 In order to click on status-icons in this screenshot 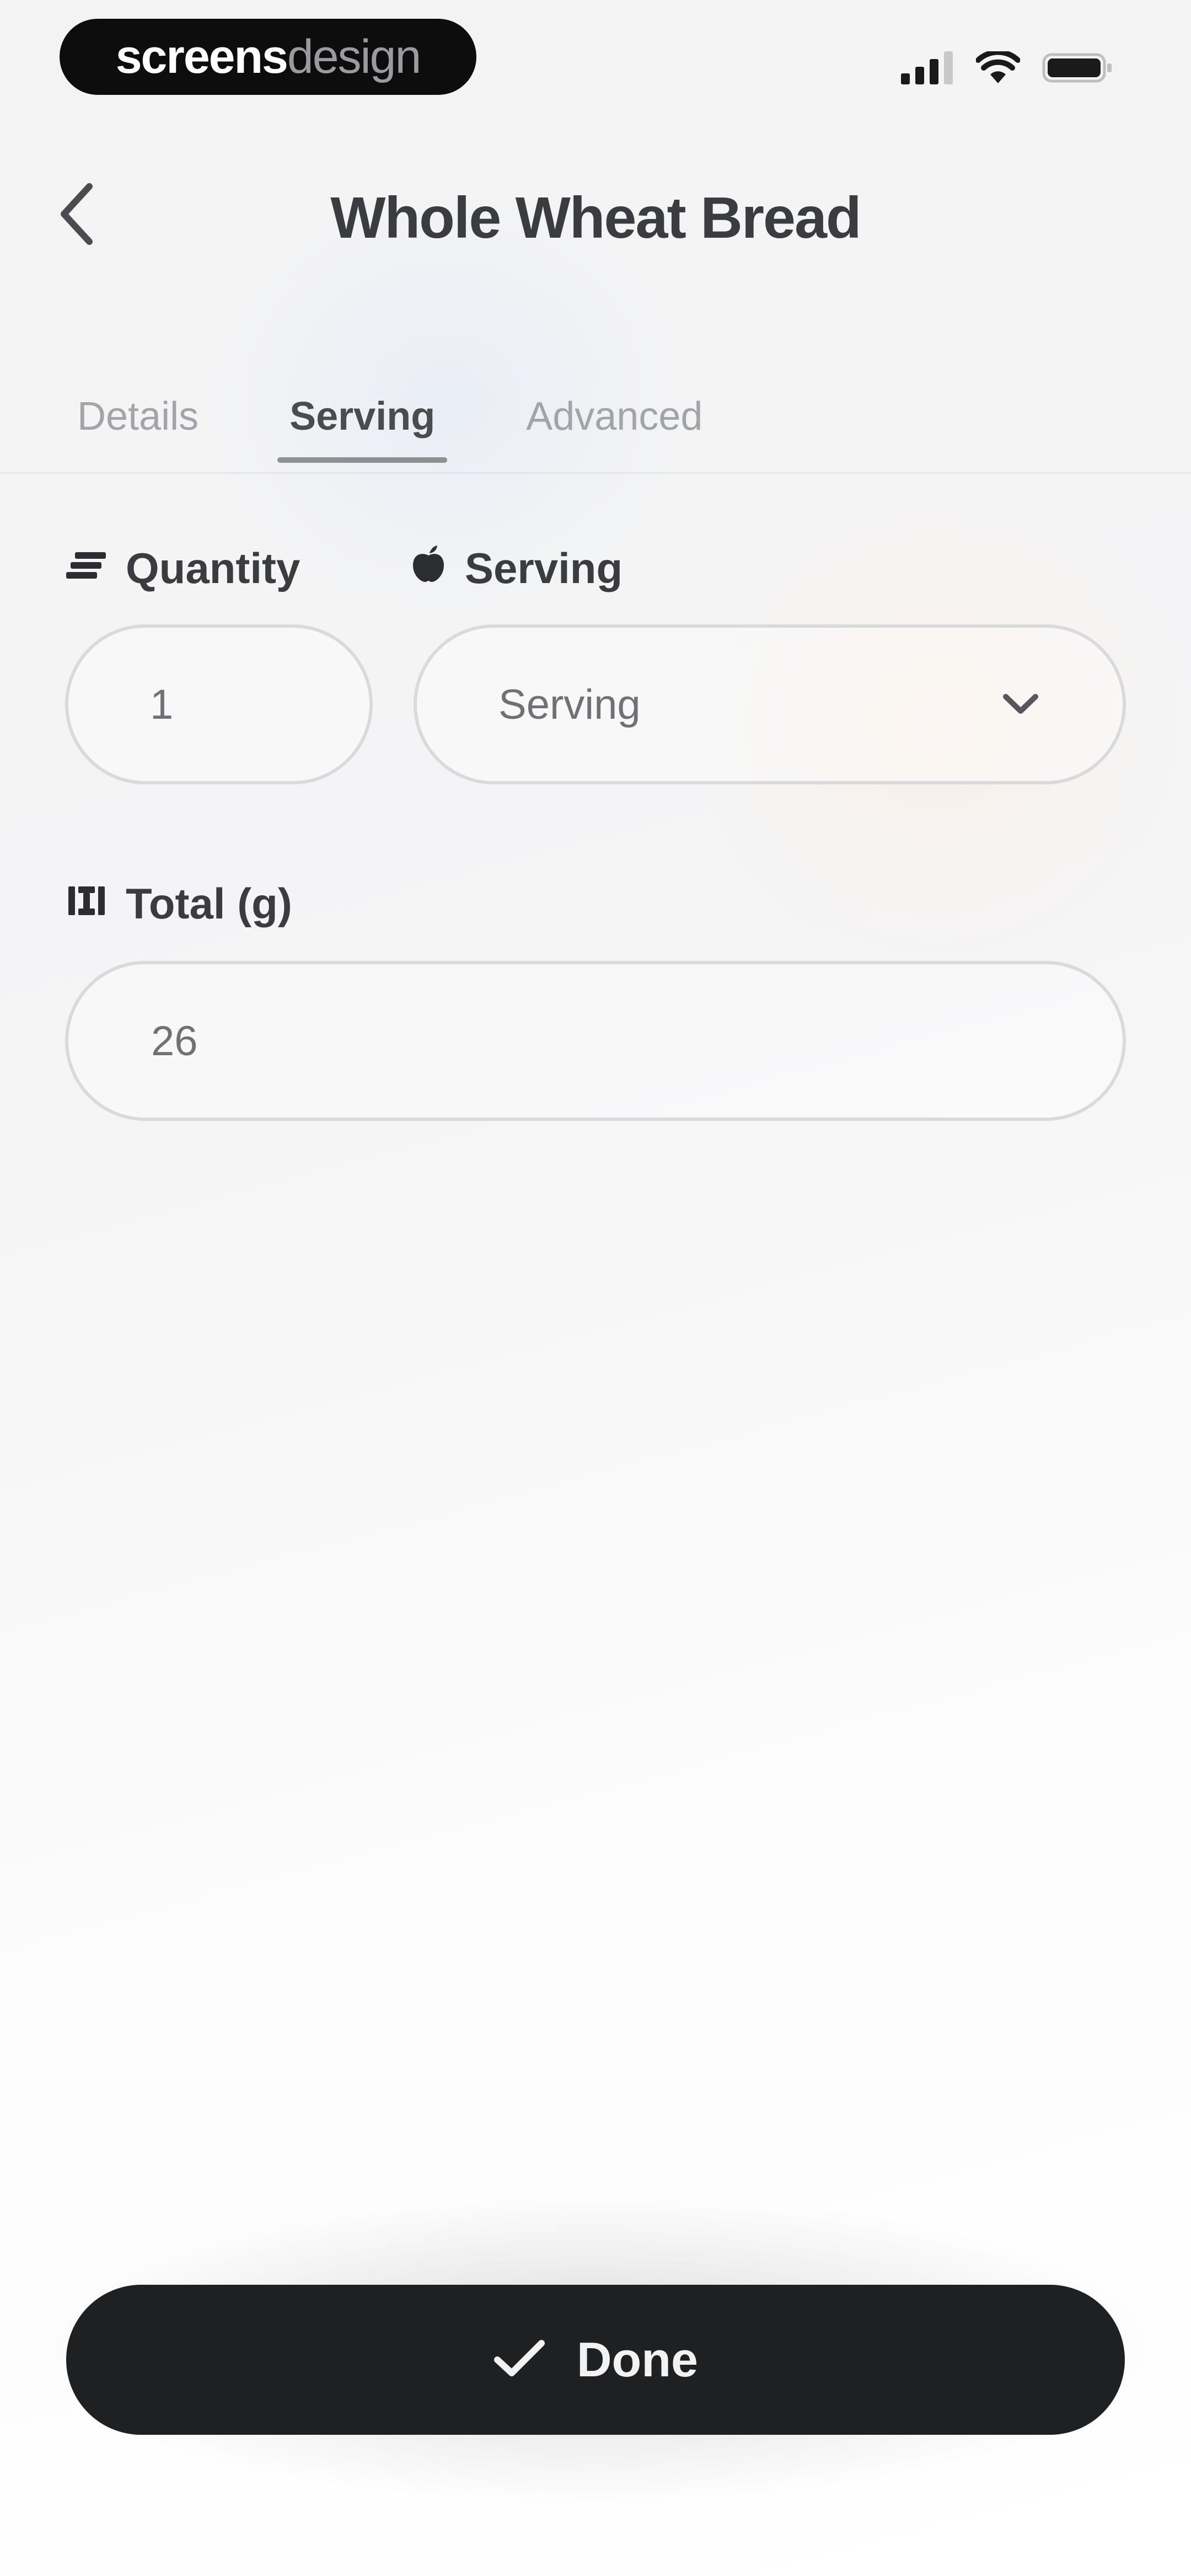, I will do `click(1008, 68)`.